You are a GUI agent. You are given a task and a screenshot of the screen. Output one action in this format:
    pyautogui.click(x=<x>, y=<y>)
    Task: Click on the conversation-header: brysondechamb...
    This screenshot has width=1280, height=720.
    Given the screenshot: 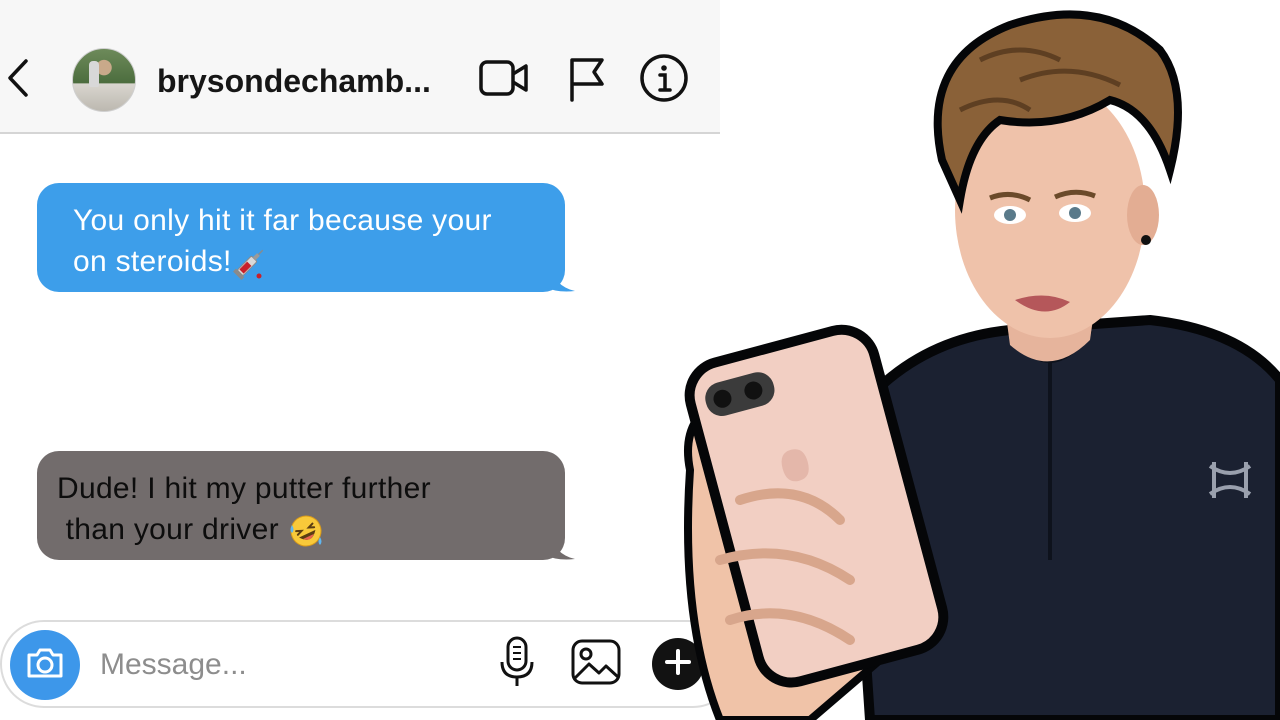 What is the action you would take?
    pyautogui.click(x=360, y=67)
    